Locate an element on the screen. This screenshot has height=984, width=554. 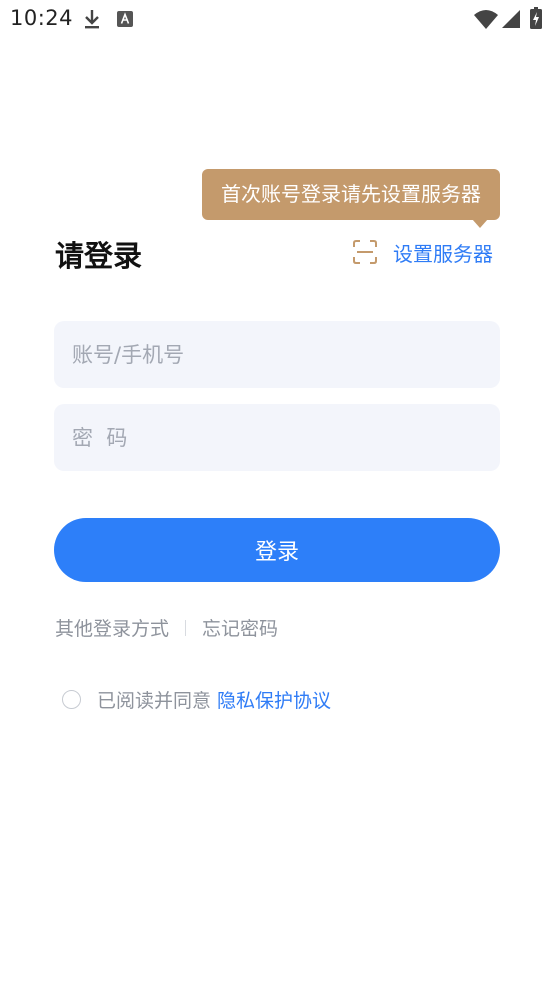
battery-charging-icon is located at coordinates (536, 18).